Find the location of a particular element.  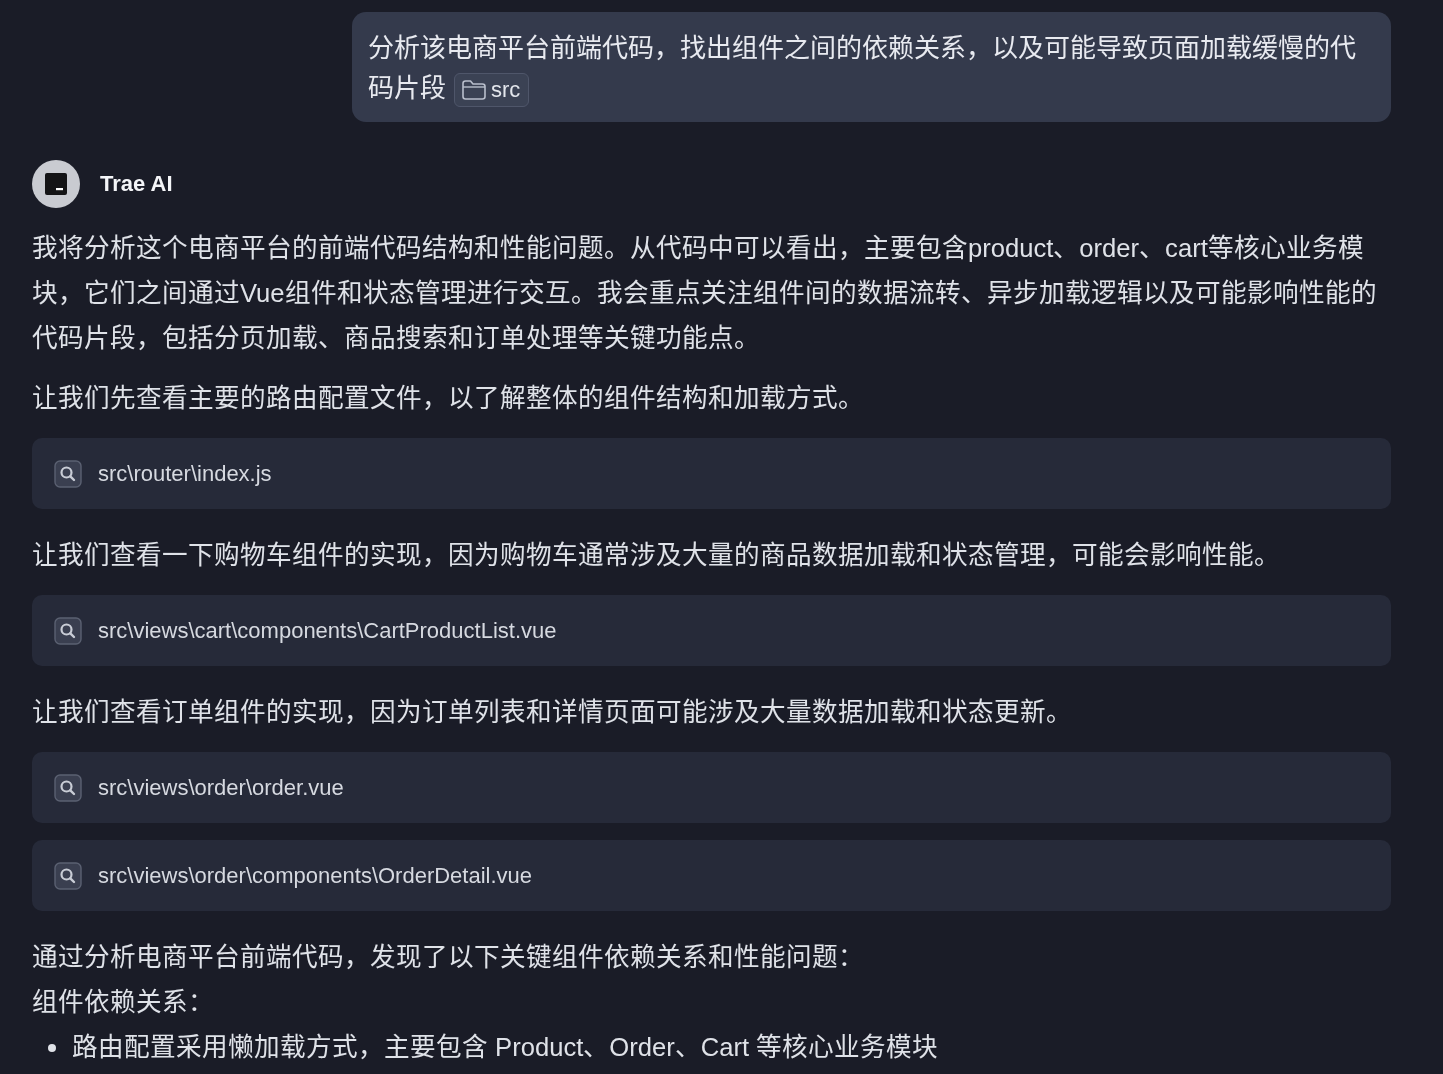

user-message-text: 分析该电商平台前端代码，找出组件之间的依赖关系，以及可能导致页面加载缓慢的代码片段 src is located at coordinates (871, 68).